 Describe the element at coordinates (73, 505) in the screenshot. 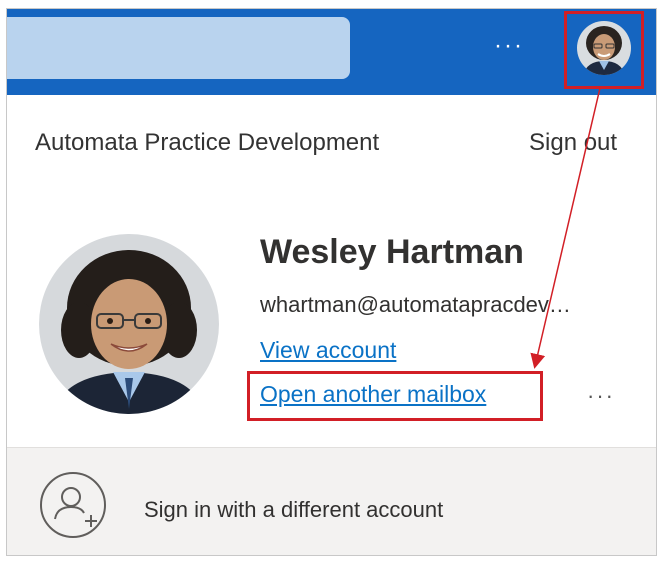

I see `person-add-icon` at that location.